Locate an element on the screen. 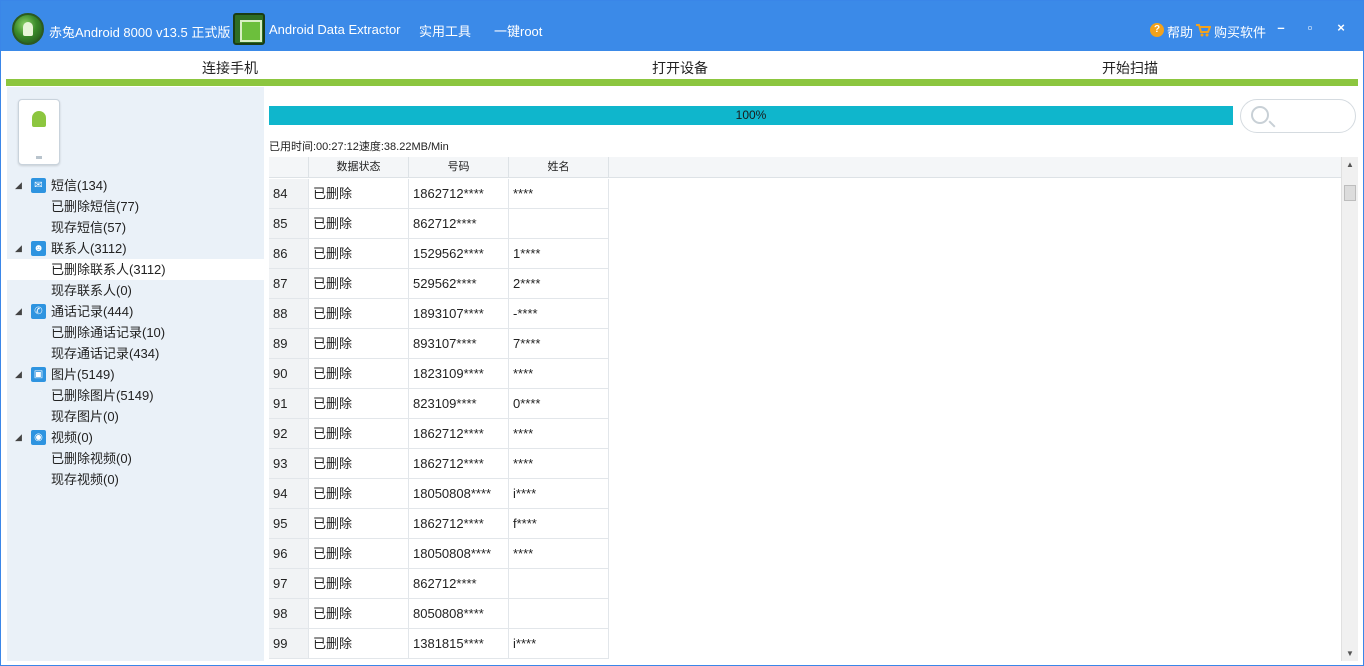 Image resolution: width=1364 pixels, height=666 pixels. buy-link: 购买软件 is located at coordinates (1240, 31).